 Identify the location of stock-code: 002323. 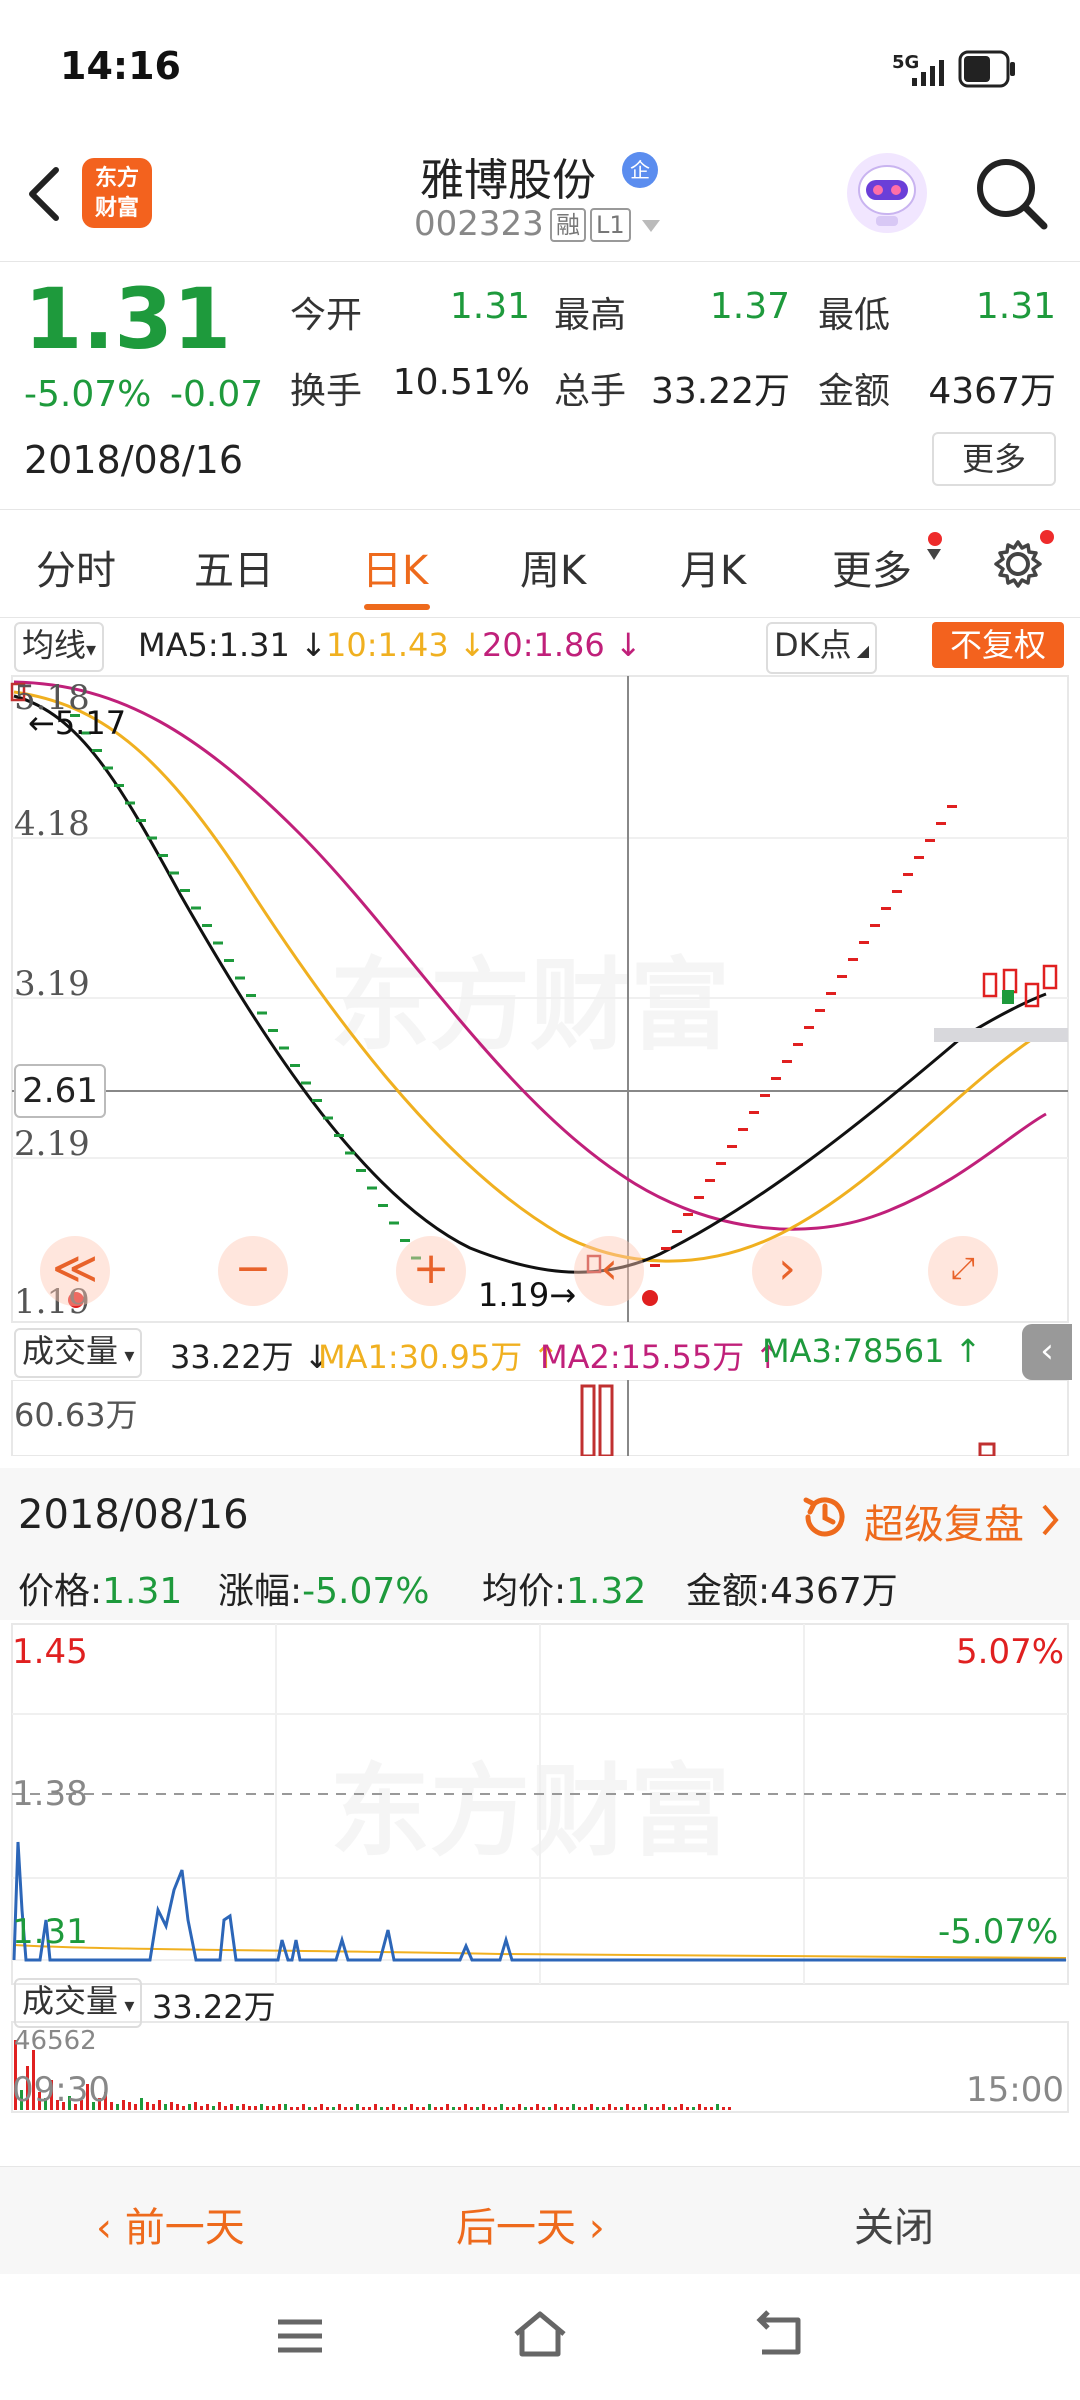
(479, 224).